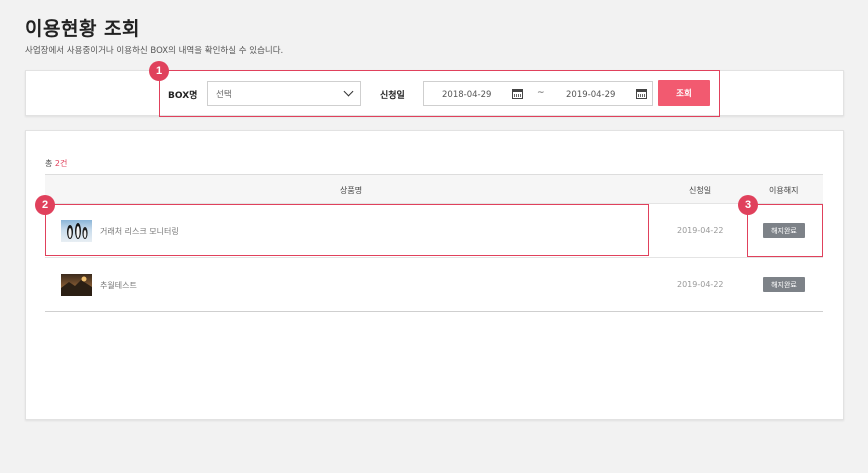  I want to click on annotation-marker-1: 1, so click(159, 71).